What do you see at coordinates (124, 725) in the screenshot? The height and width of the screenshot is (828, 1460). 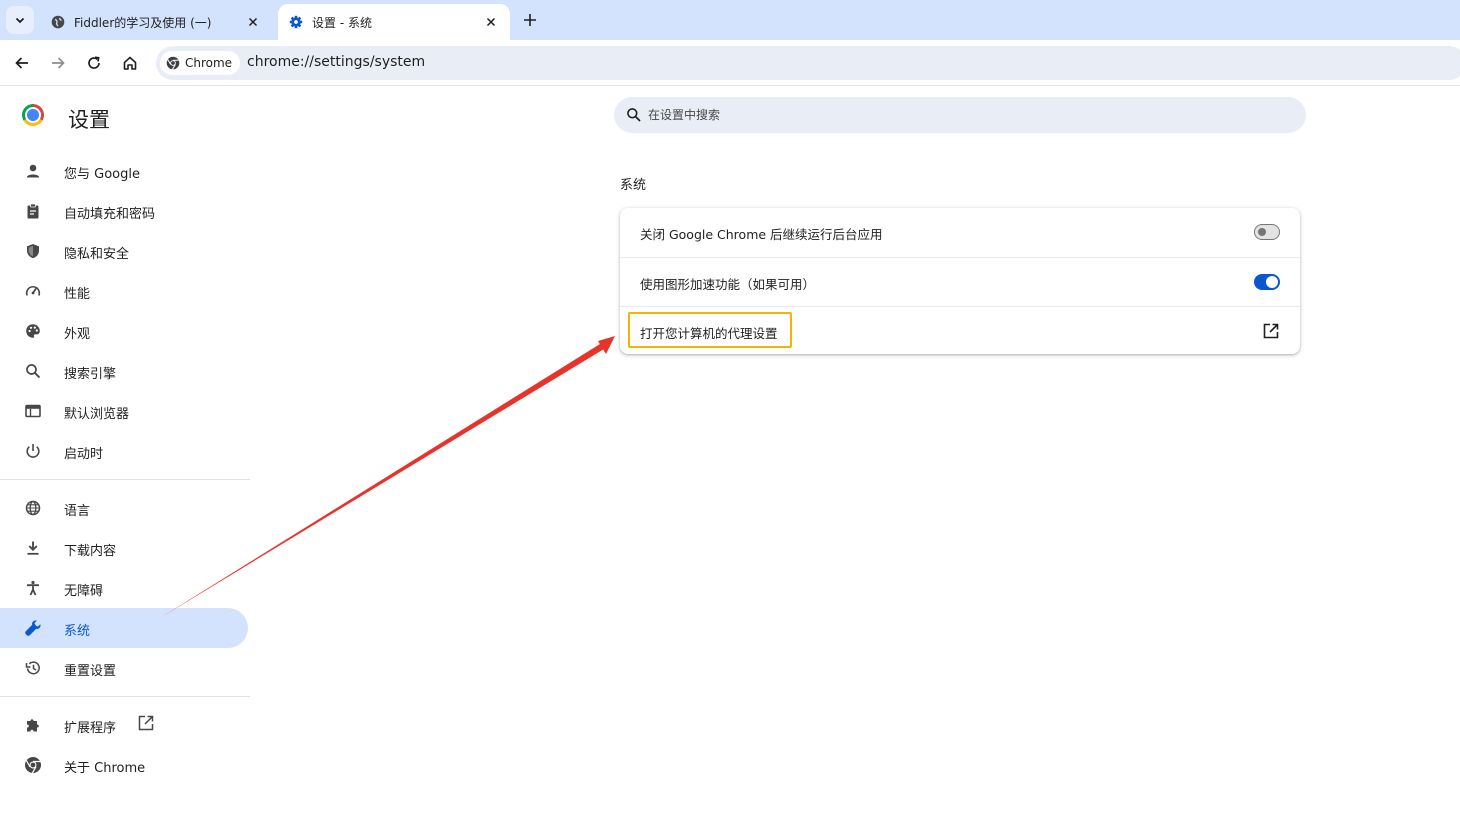 I see `sidebar-item-extensions: 扩展程序` at bounding box center [124, 725].